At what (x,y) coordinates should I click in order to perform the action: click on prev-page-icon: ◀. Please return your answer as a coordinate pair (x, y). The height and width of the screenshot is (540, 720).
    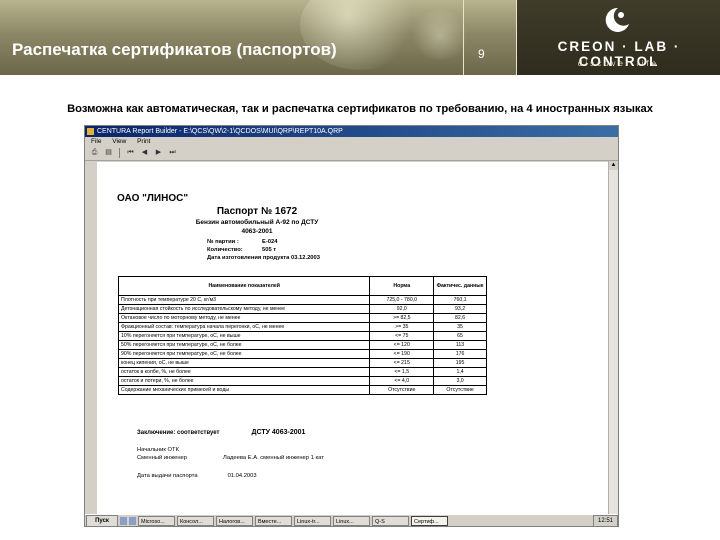
    Looking at the image, I should click on (144, 153).